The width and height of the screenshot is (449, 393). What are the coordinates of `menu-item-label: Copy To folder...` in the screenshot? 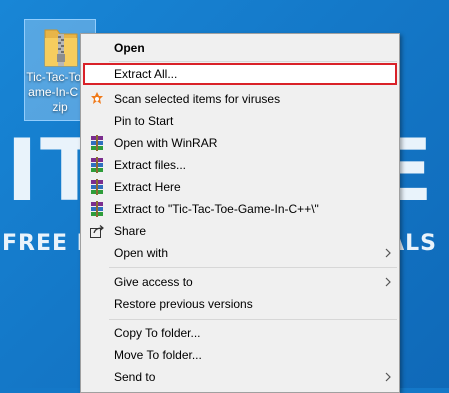 It's located at (157, 333).